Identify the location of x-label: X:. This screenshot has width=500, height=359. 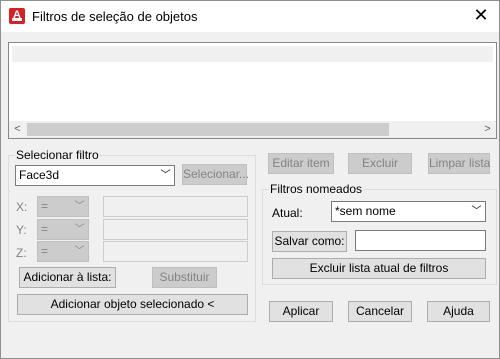
(22, 207).